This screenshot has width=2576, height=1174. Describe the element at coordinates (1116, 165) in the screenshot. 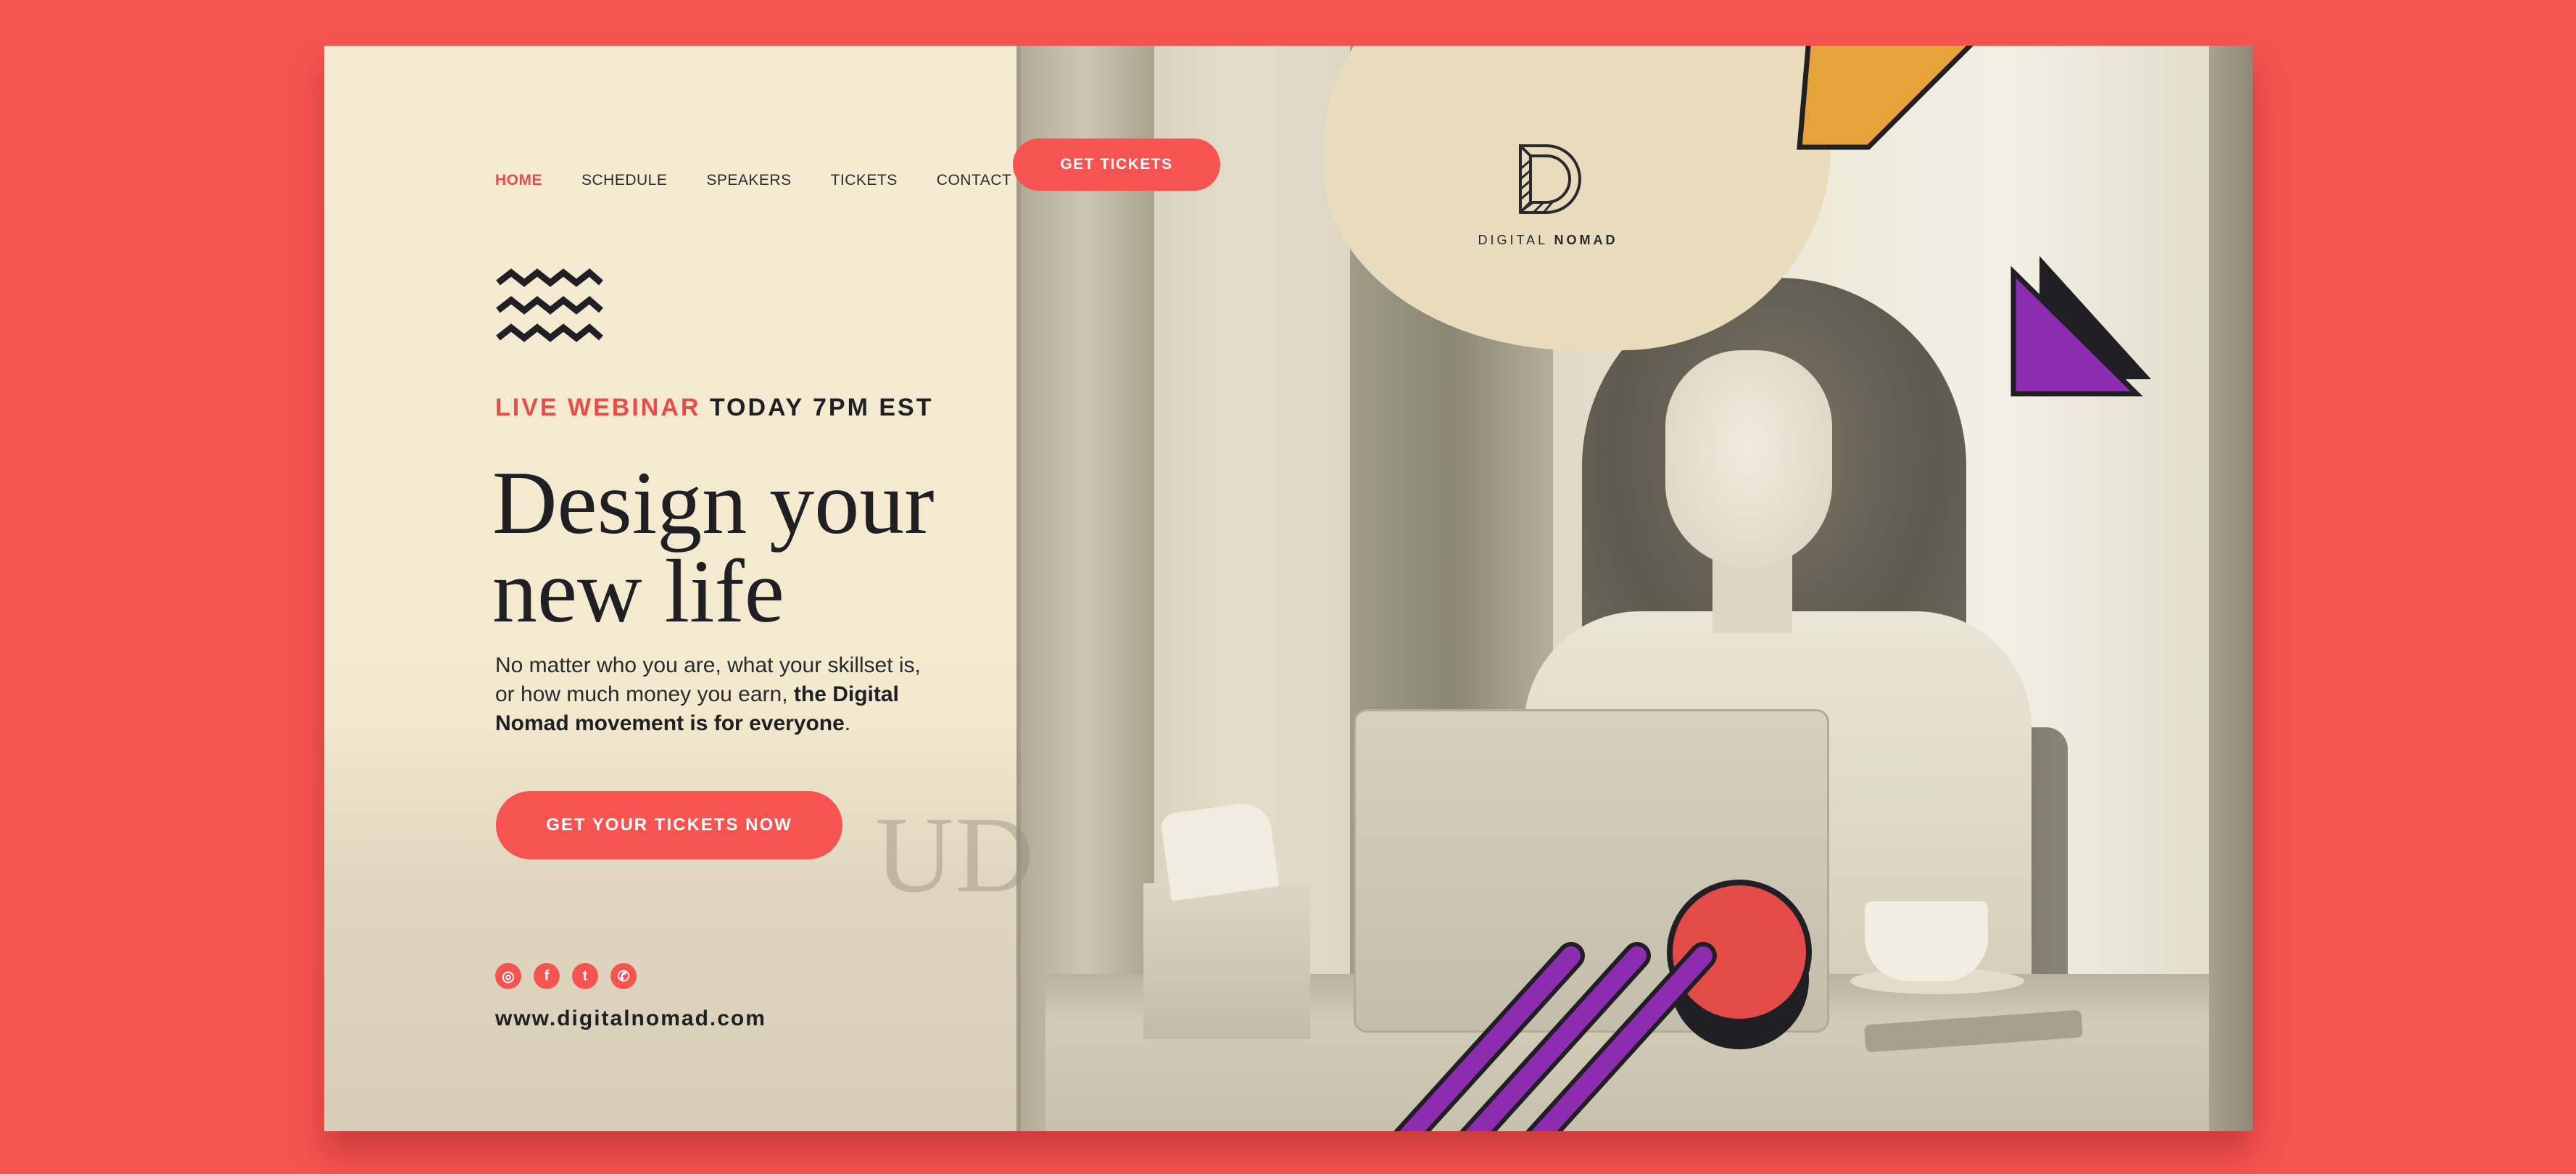

I see `get-tickets-button: GET TICKETS` at that location.